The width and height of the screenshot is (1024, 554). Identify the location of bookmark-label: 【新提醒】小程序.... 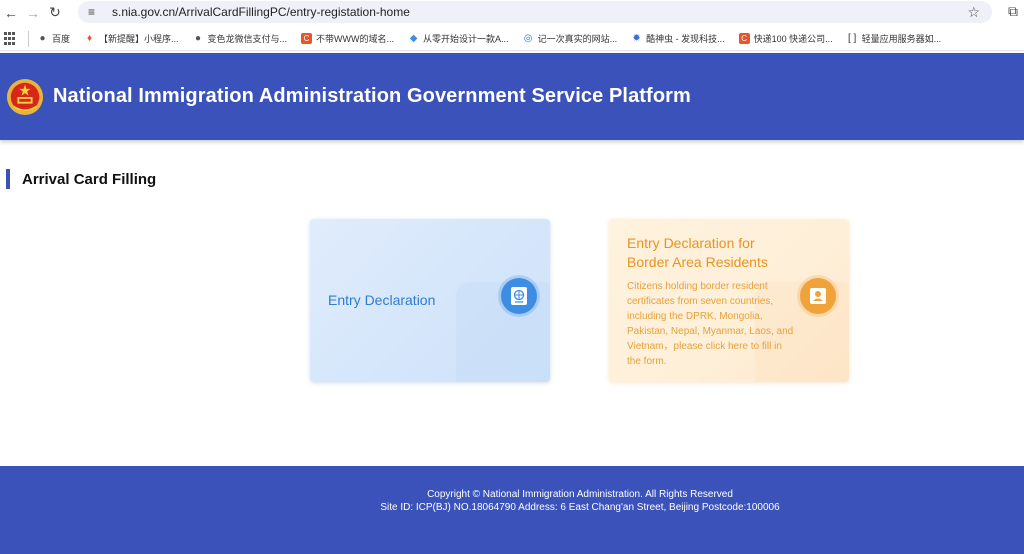
(139, 39).